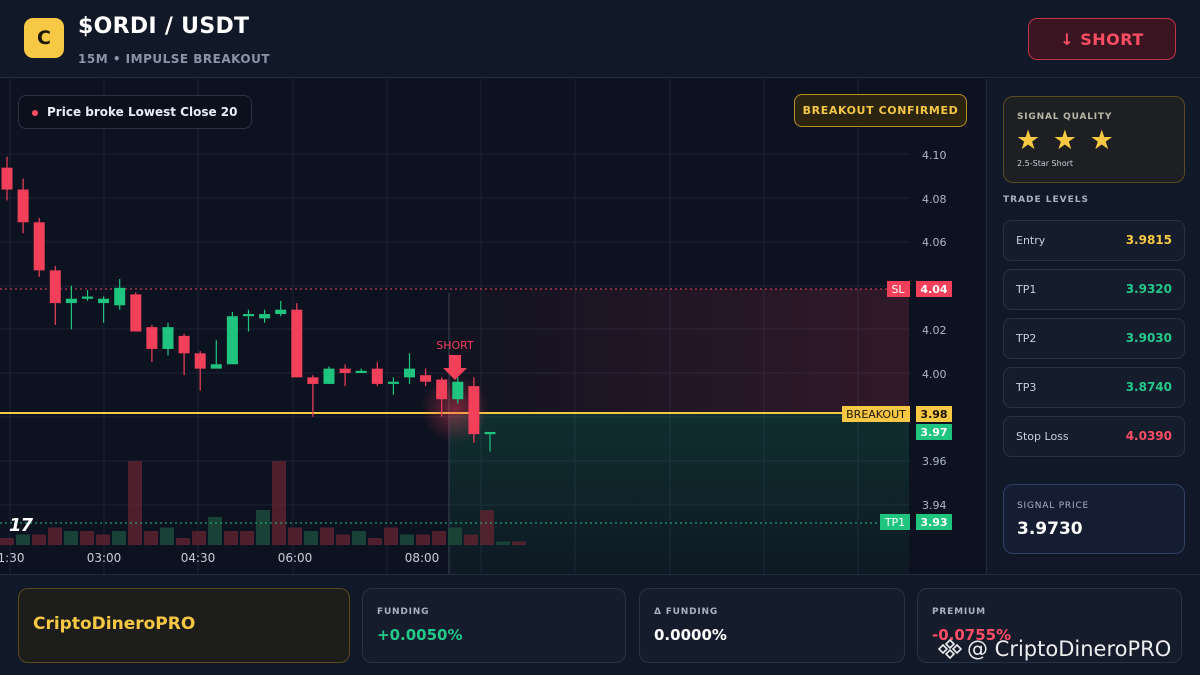  What do you see at coordinates (894, 522) in the screenshot?
I see `tp1-tag-label: TP1` at bounding box center [894, 522].